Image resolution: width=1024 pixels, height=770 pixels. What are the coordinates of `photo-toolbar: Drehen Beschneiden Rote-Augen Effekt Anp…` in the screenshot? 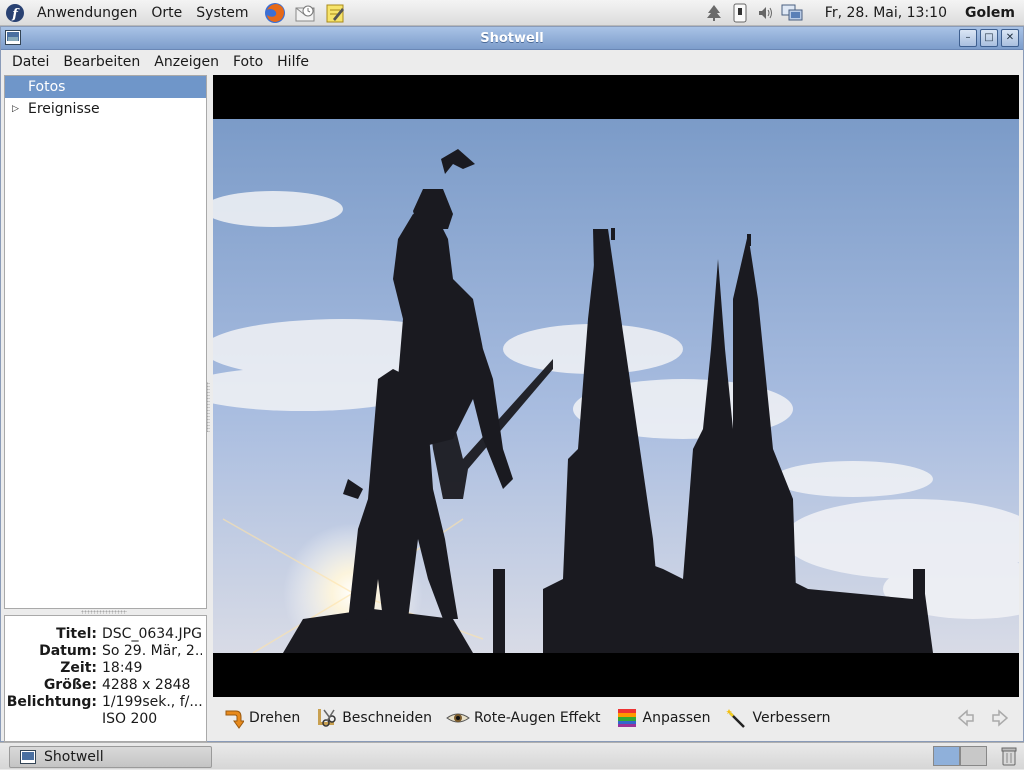 It's located at (616, 718).